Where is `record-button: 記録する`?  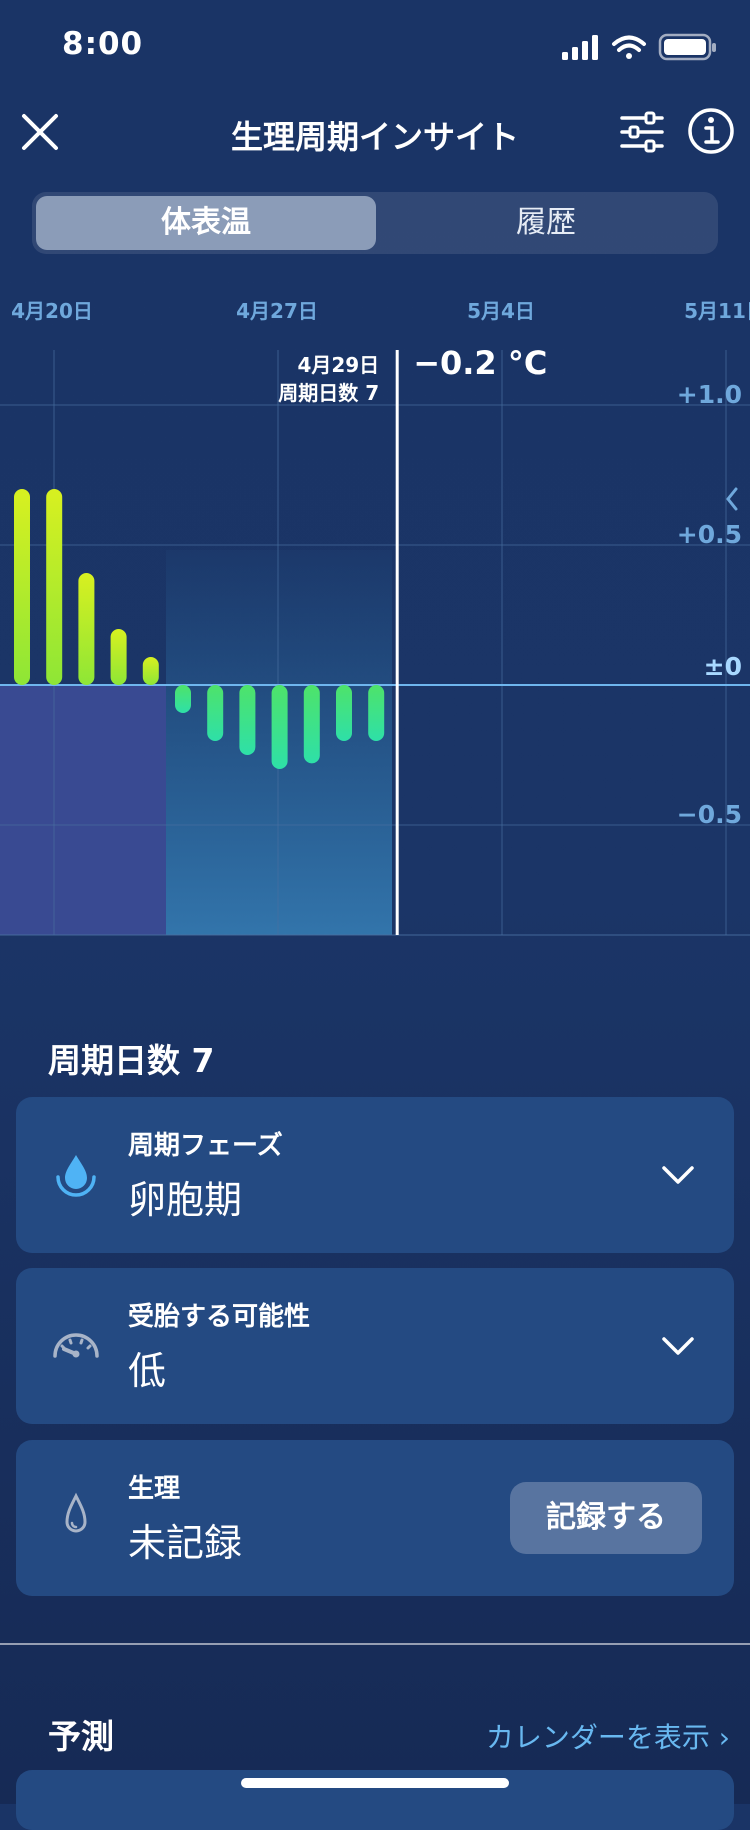 record-button: 記録する is located at coordinates (606, 1518).